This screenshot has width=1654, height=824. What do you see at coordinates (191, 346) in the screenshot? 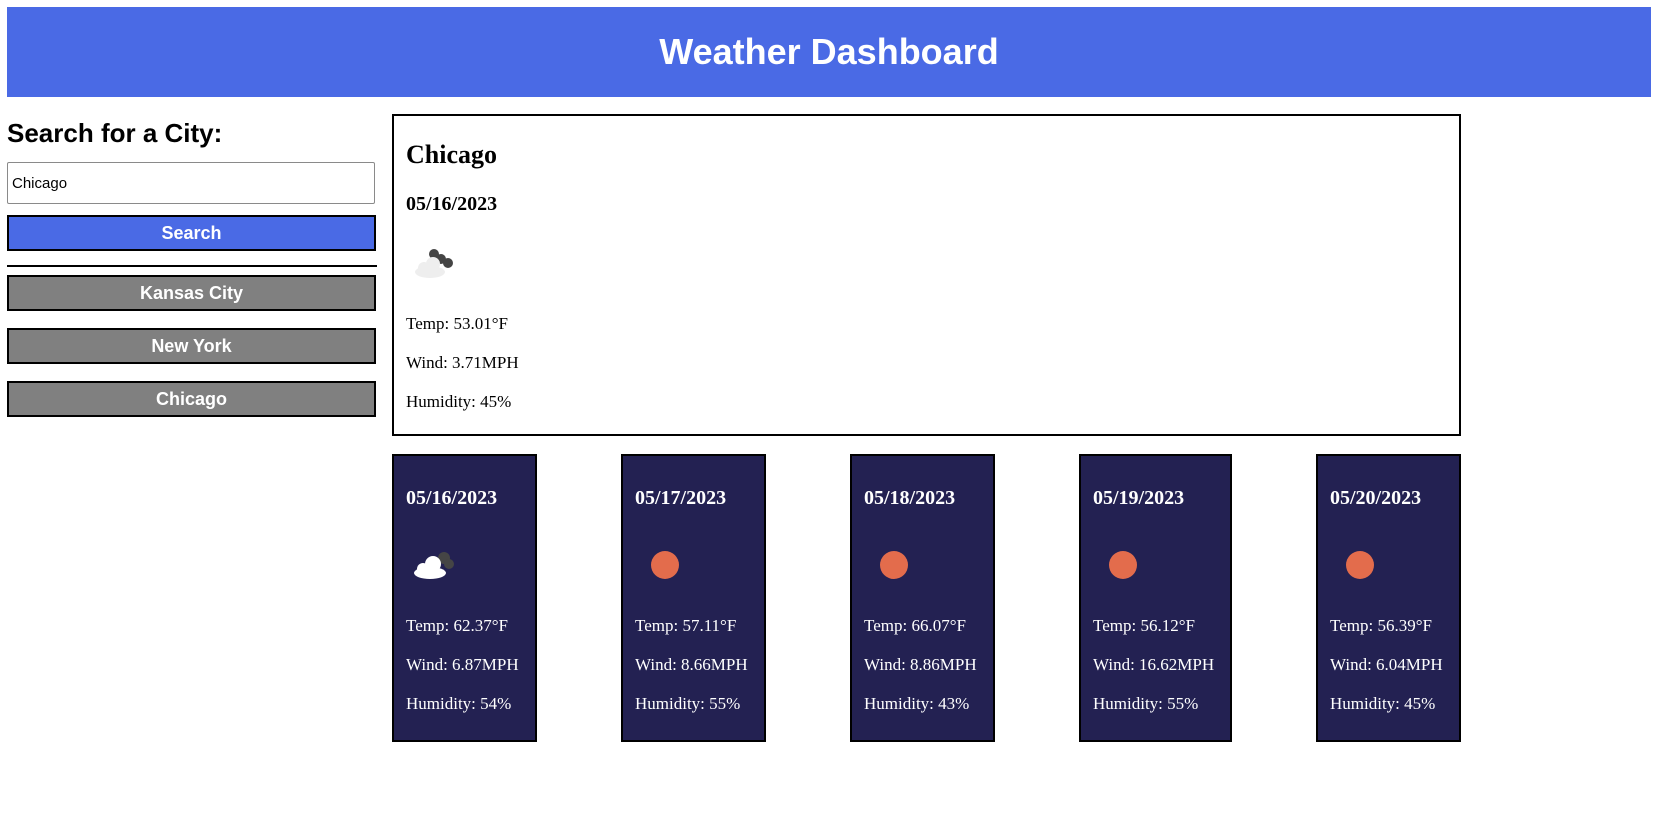
I see `history-button-new-york: New York` at bounding box center [191, 346].